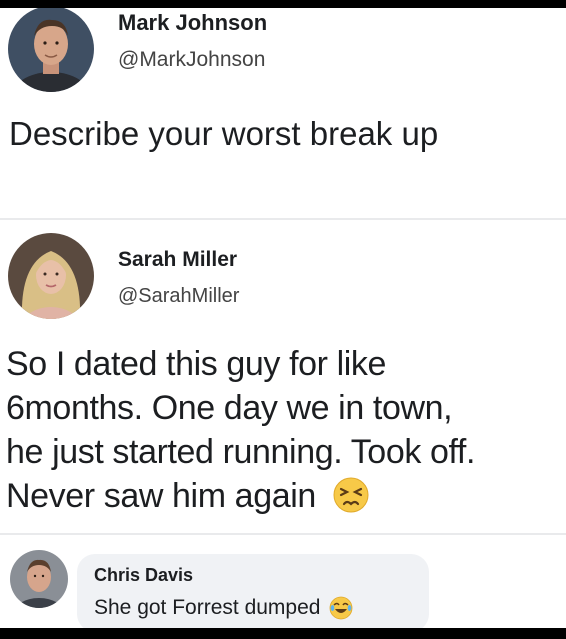 The width and height of the screenshot is (566, 639). What do you see at coordinates (283, 534) in the screenshot?
I see `comment-divider` at bounding box center [283, 534].